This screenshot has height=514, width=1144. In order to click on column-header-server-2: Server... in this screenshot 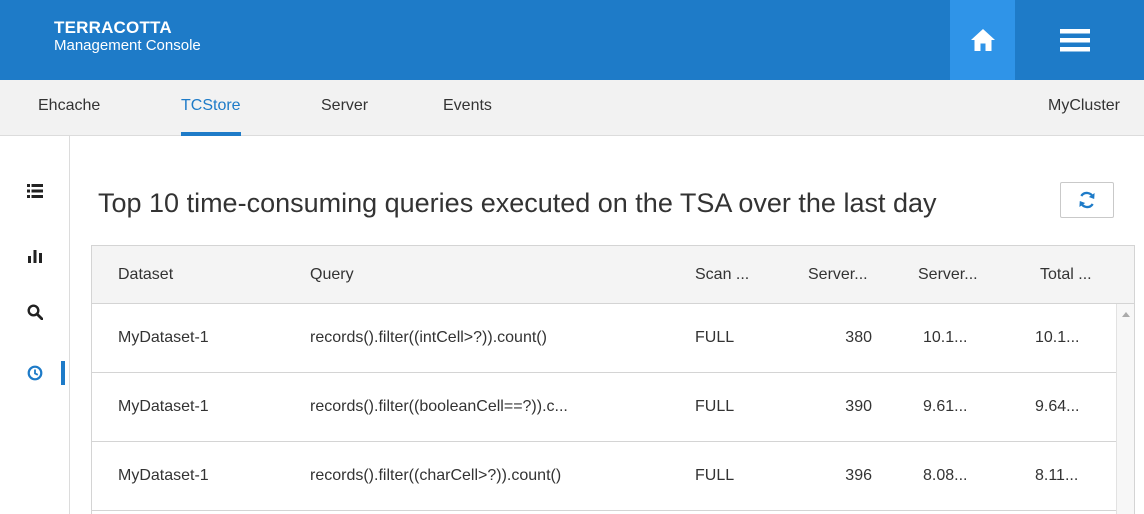, I will do `click(948, 275)`.